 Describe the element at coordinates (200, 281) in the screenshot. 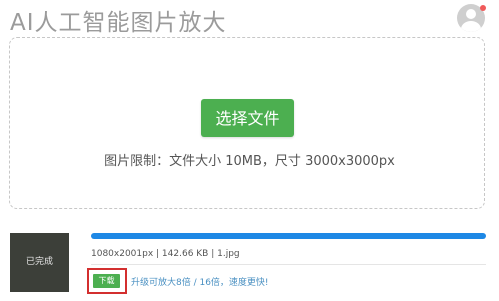

I see `upgrade-link: 升级可放大8倍 / 16倍，速度更快!` at that location.